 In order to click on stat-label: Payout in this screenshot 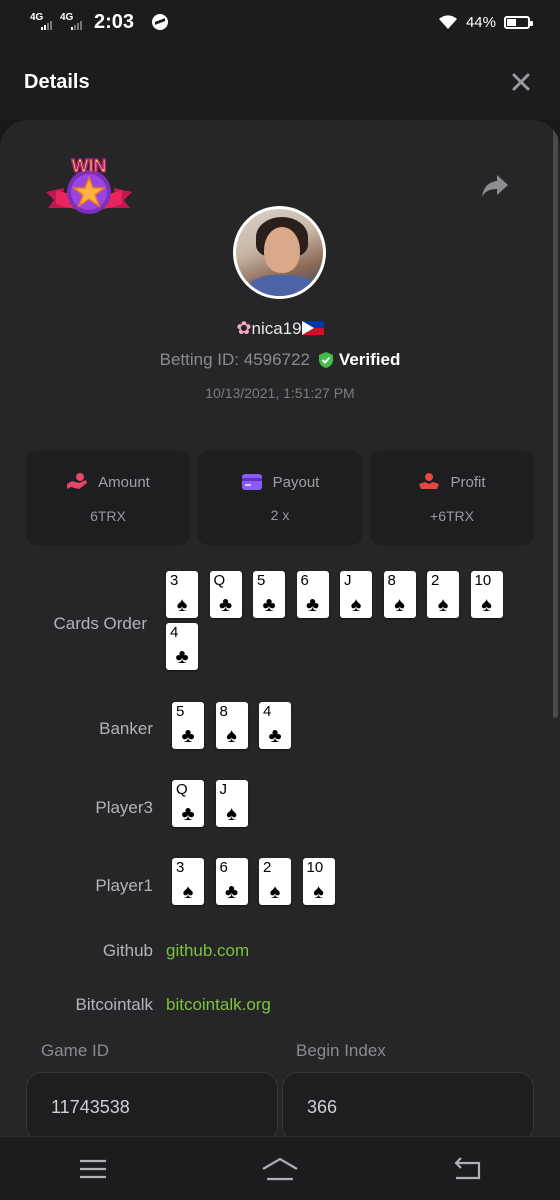, I will do `click(296, 482)`.